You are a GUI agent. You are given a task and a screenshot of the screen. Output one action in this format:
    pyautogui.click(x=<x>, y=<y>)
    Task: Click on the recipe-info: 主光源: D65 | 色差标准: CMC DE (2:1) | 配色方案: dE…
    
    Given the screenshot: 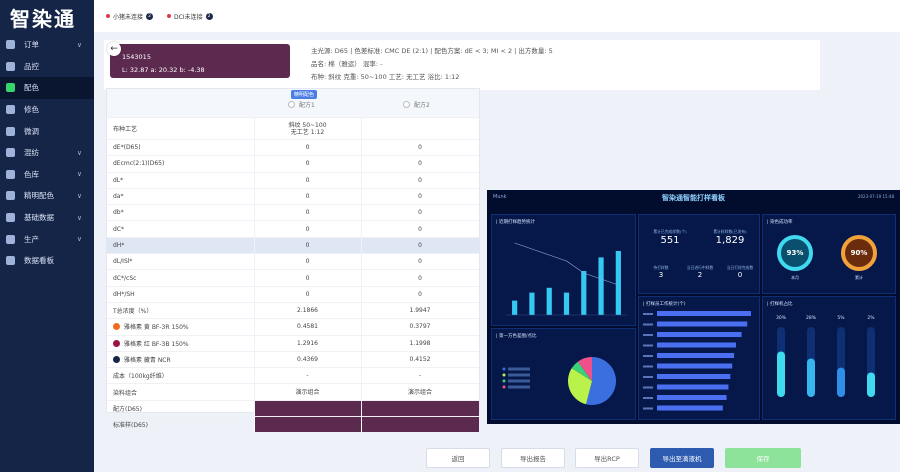 What is the action you would take?
    pyautogui.click(x=432, y=64)
    